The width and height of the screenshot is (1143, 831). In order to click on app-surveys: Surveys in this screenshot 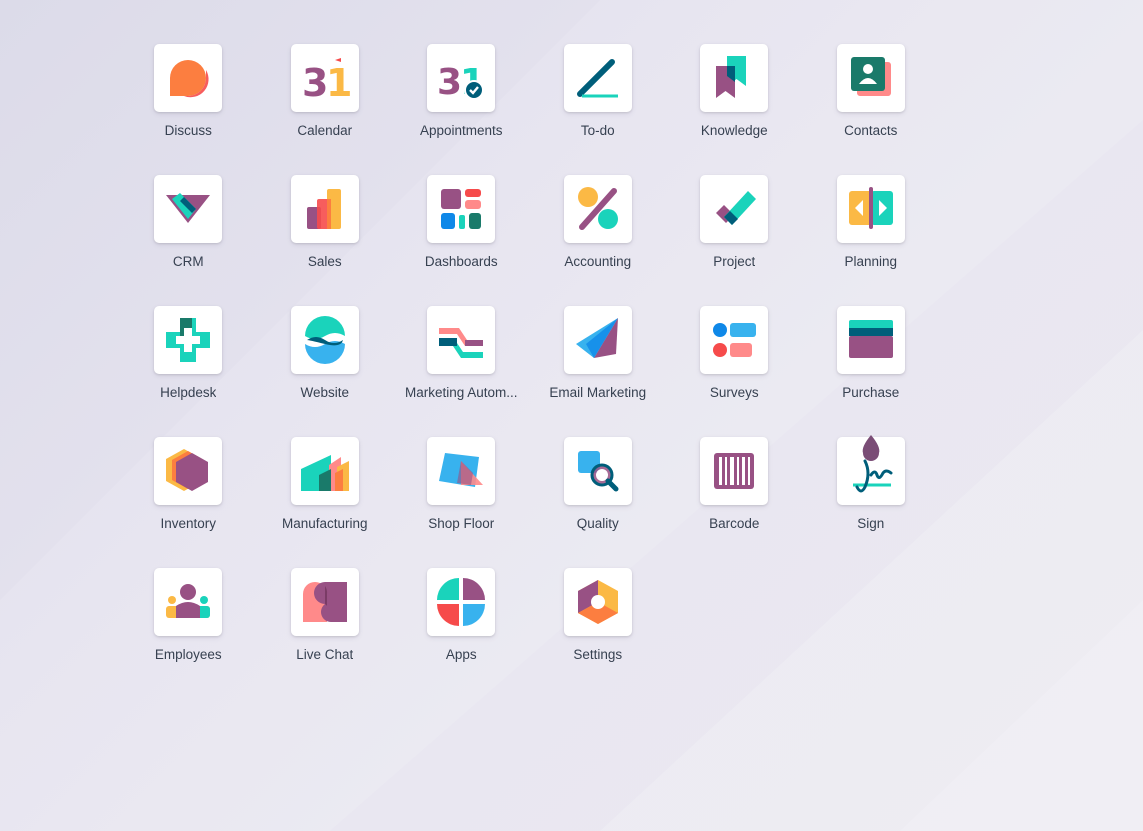, I will do `click(734, 355)`.